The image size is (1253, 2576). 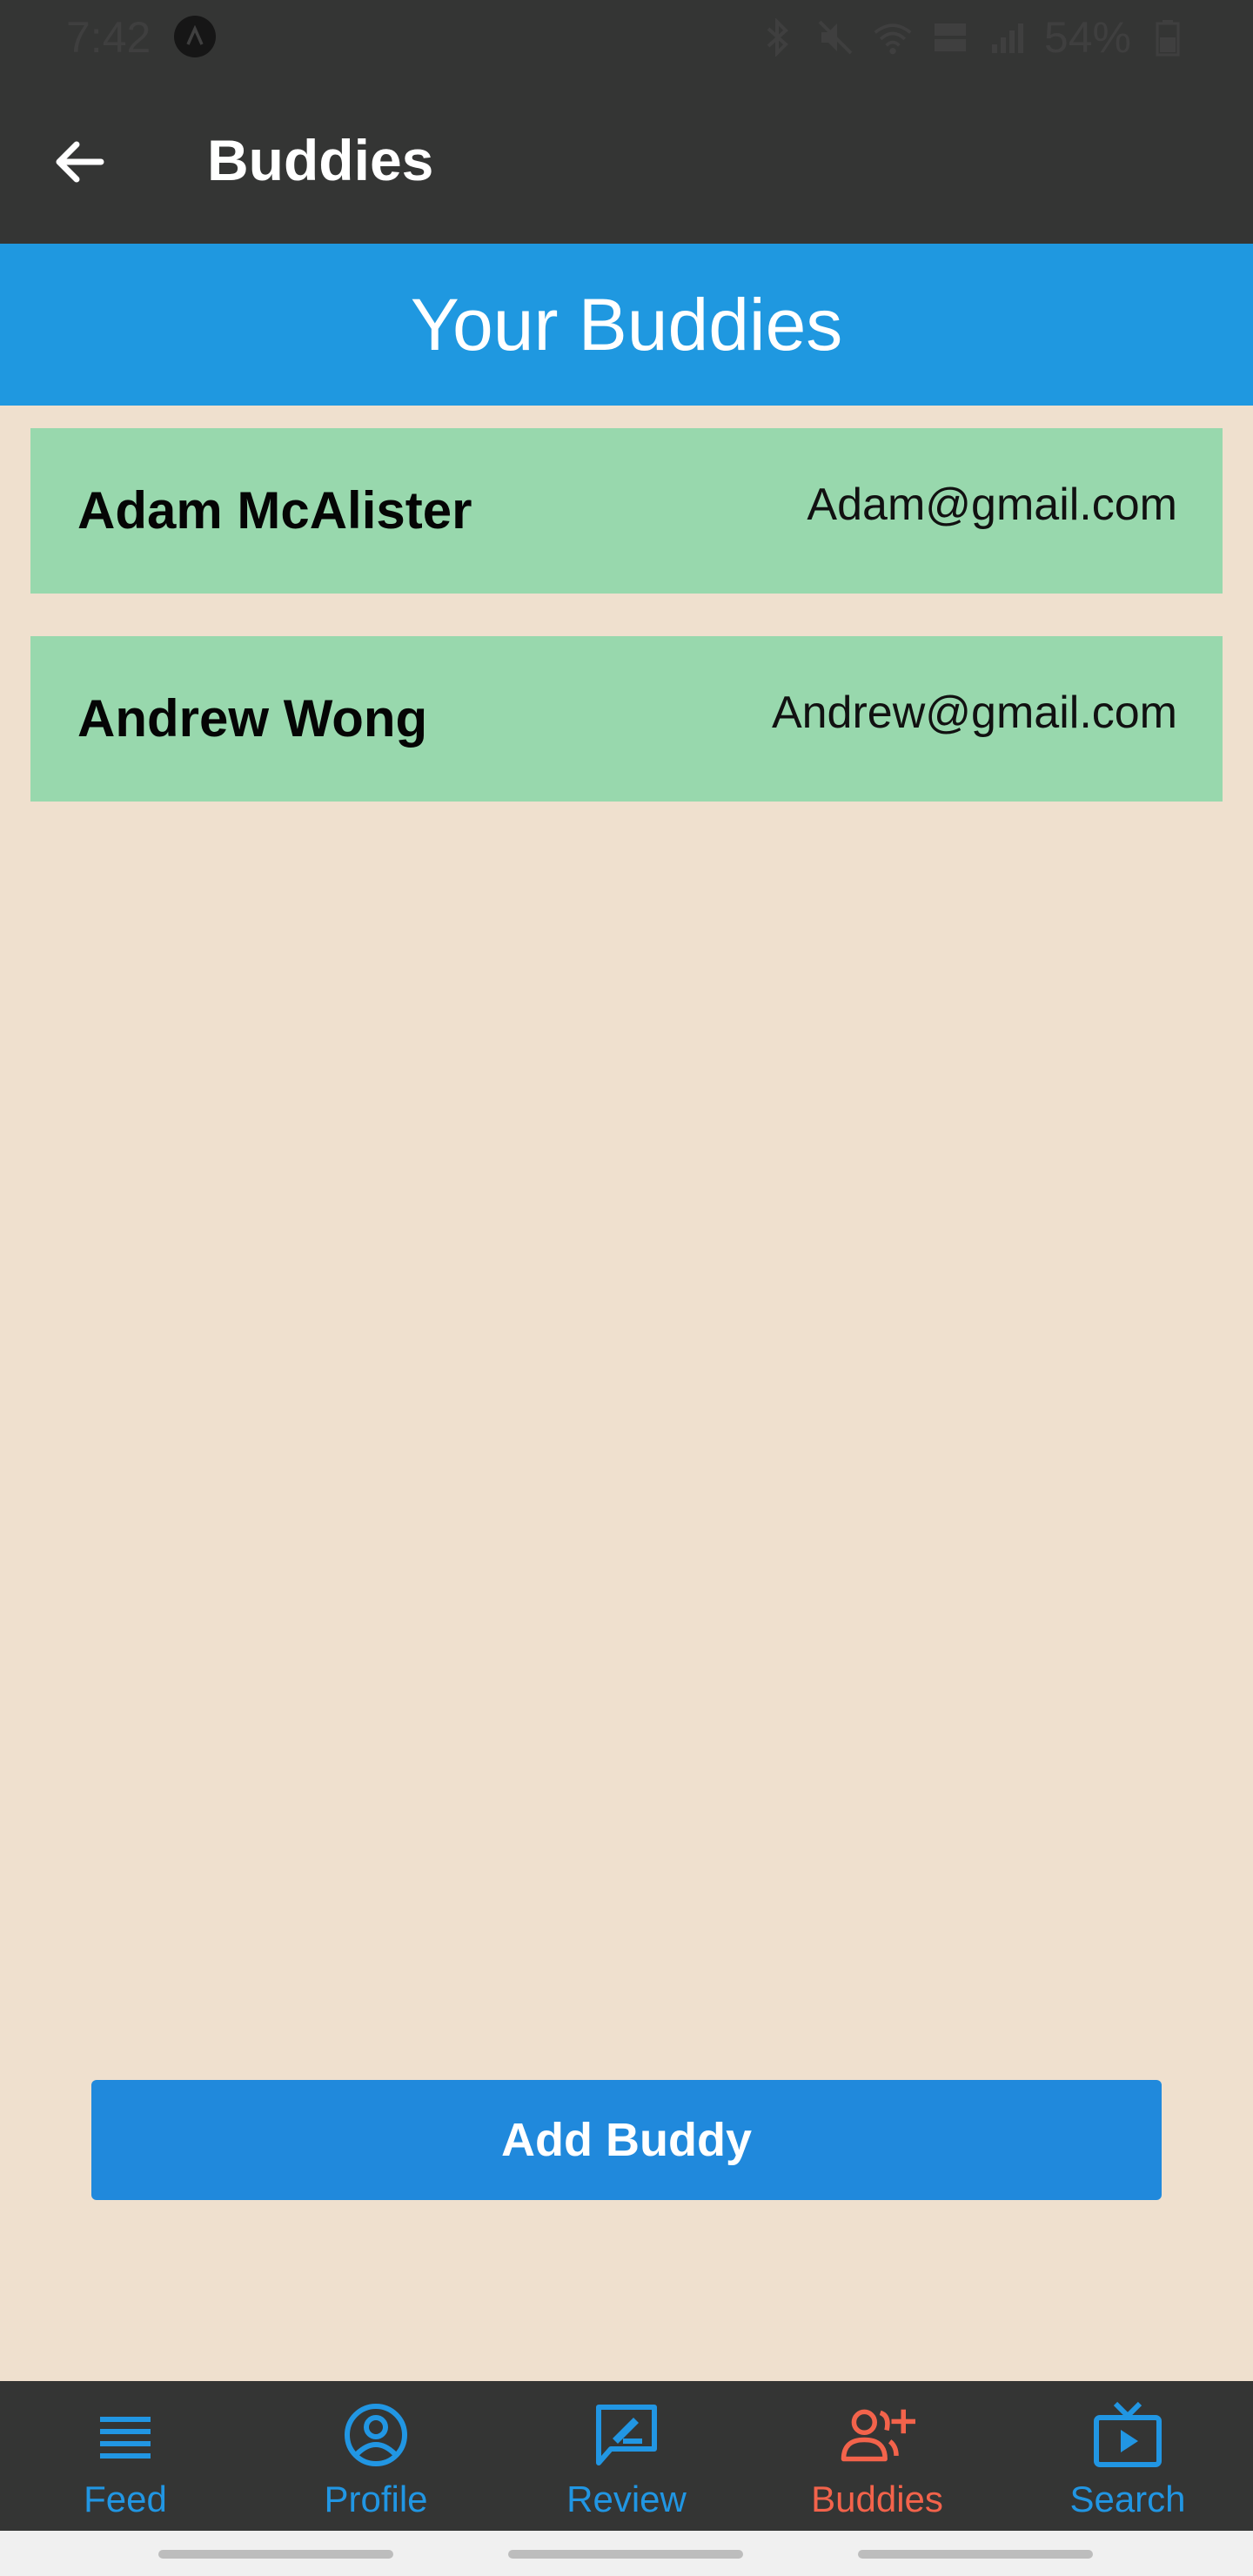 I want to click on recent-apps-handle, so click(x=275, y=2554).